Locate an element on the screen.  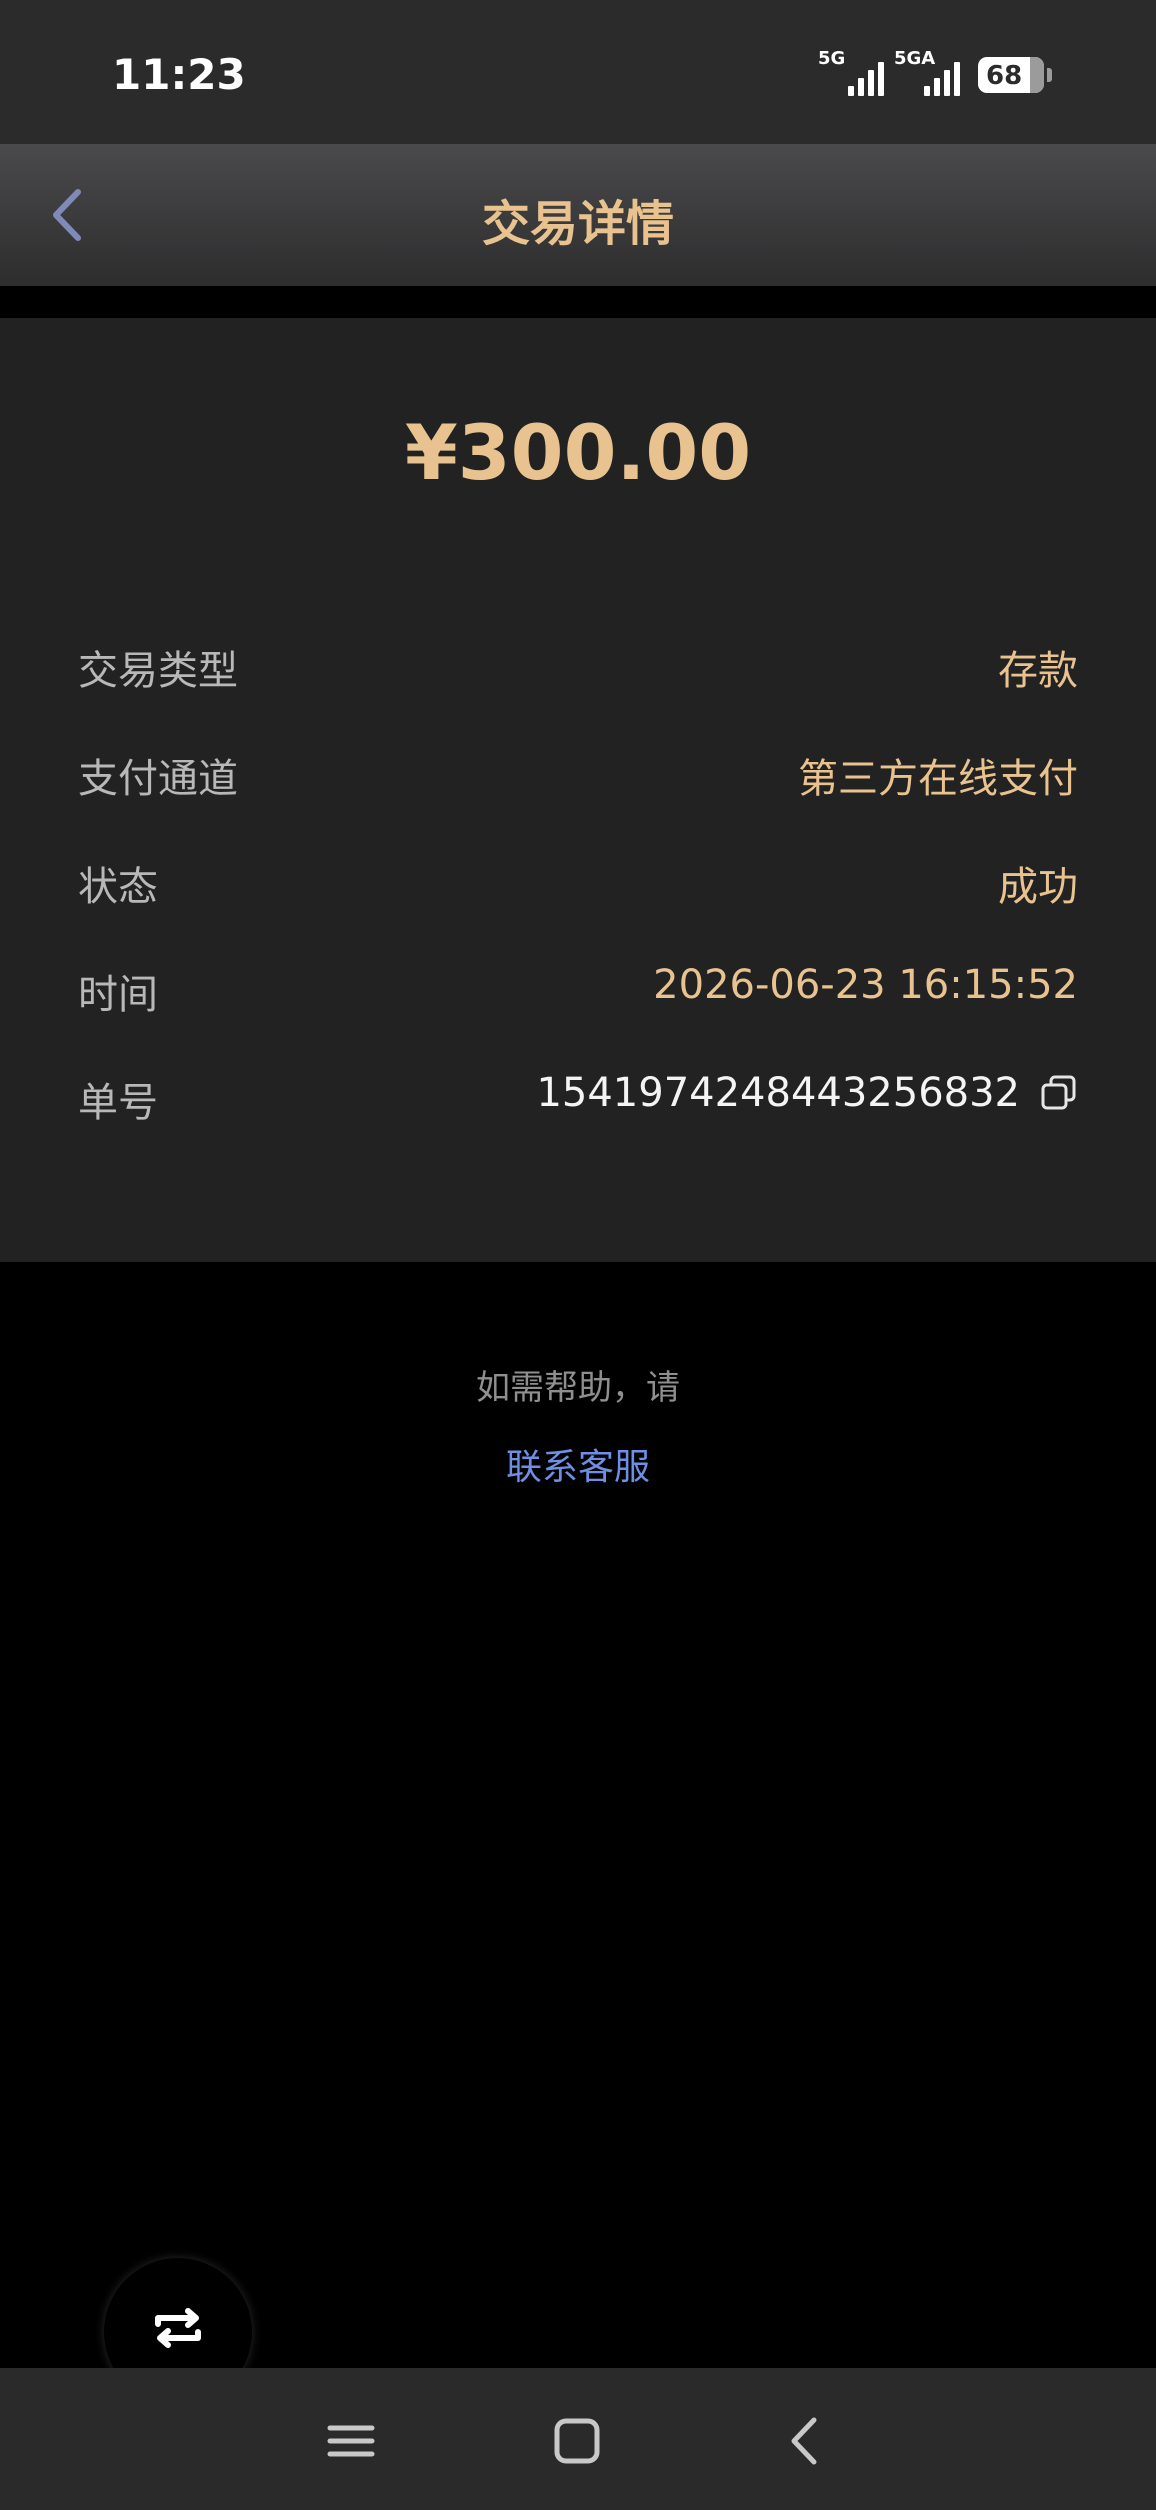
battery-level: 68 is located at coordinates (1004, 76).